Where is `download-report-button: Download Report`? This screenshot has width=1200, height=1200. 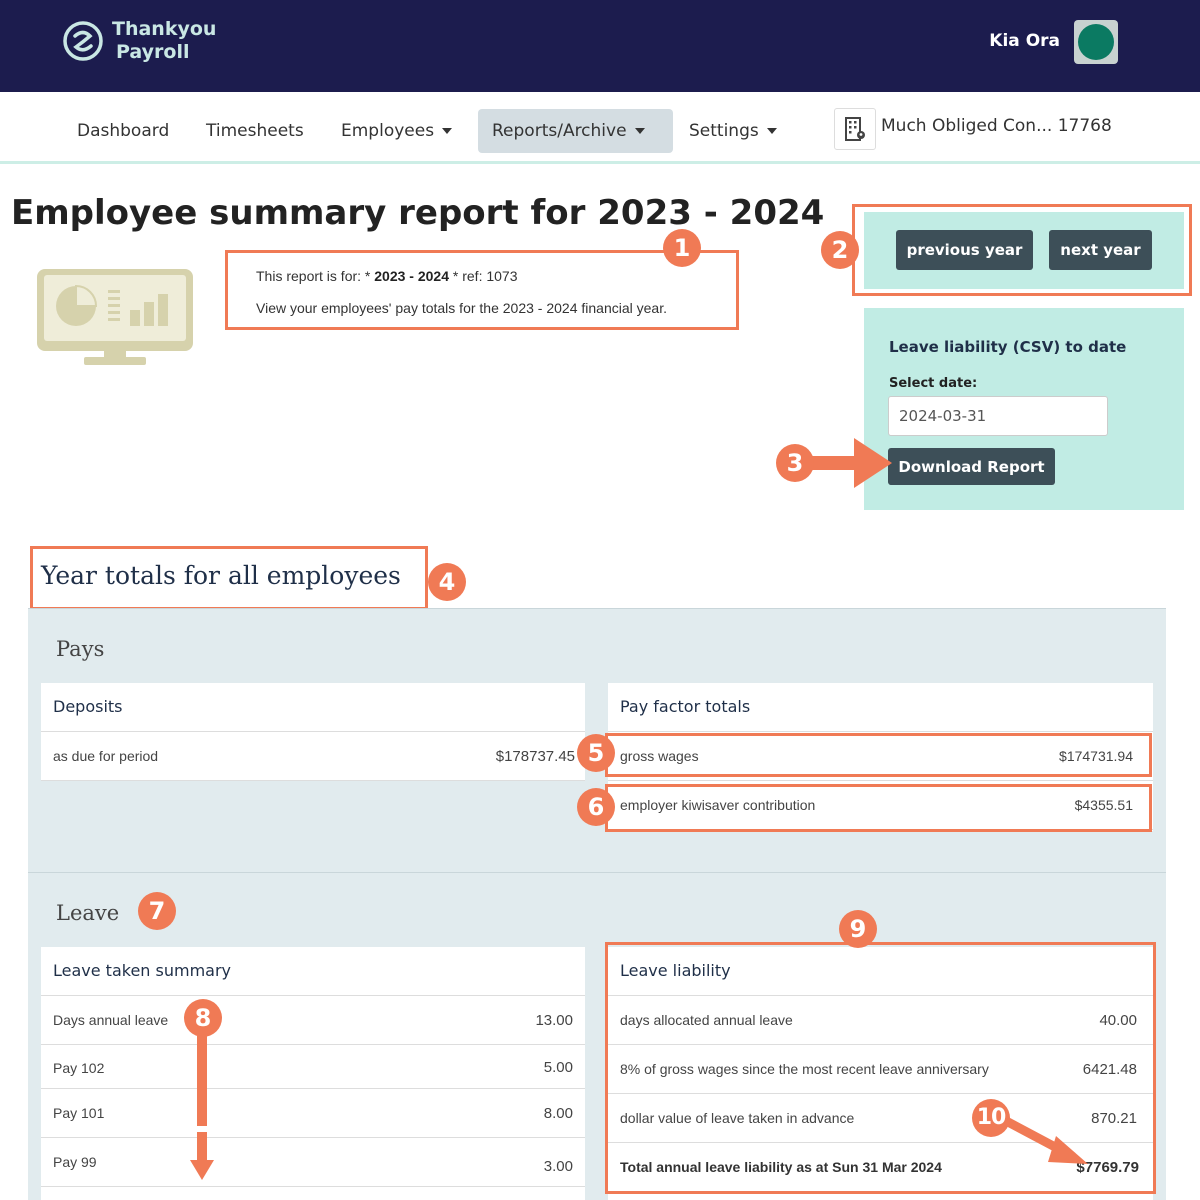
download-report-button: Download Report is located at coordinates (971, 466).